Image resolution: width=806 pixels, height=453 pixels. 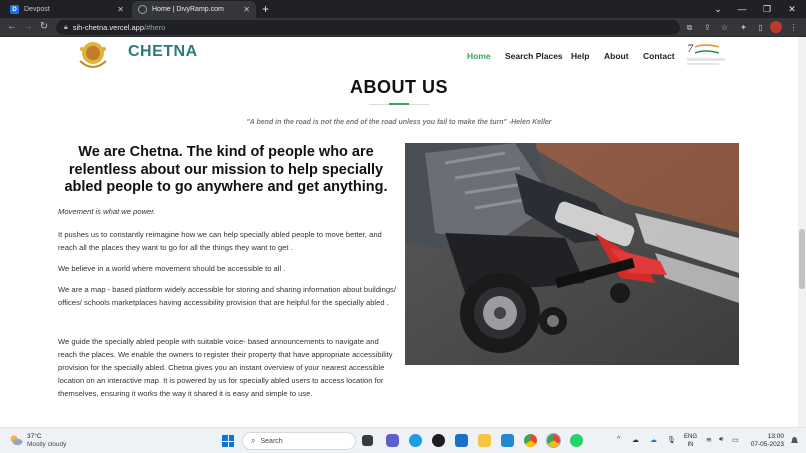 What do you see at coordinates (253, 440) in the screenshot?
I see `search-icon: ⌕` at bounding box center [253, 440].